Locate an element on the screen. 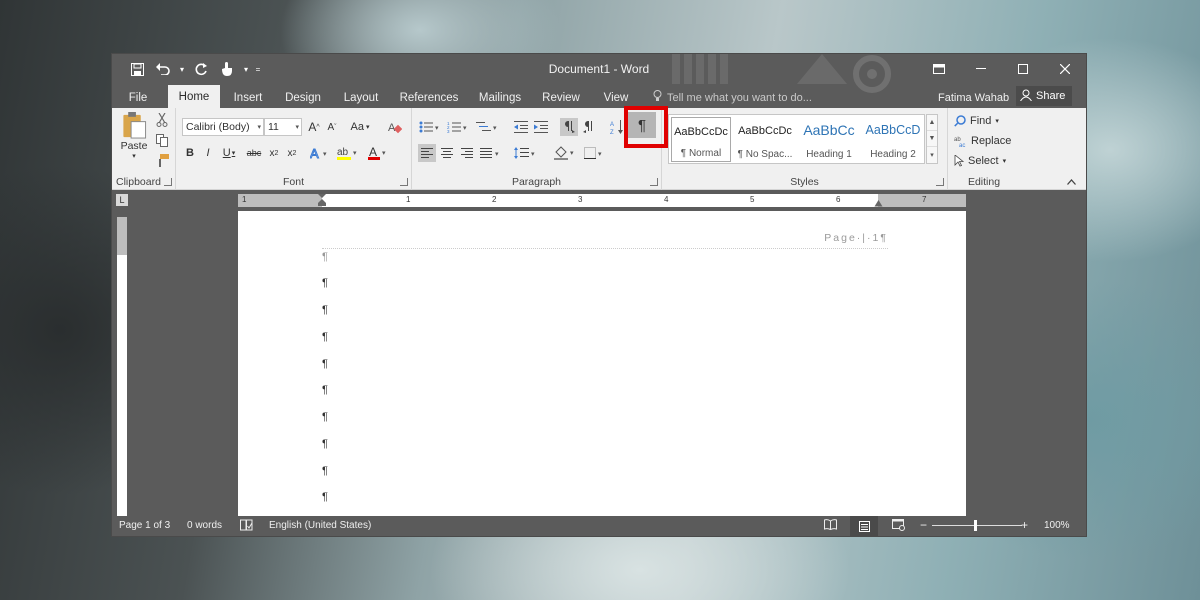 This screenshot has width=1200, height=600. style-heading-1: AaBbCc Heading 1 is located at coordinates (829, 139).